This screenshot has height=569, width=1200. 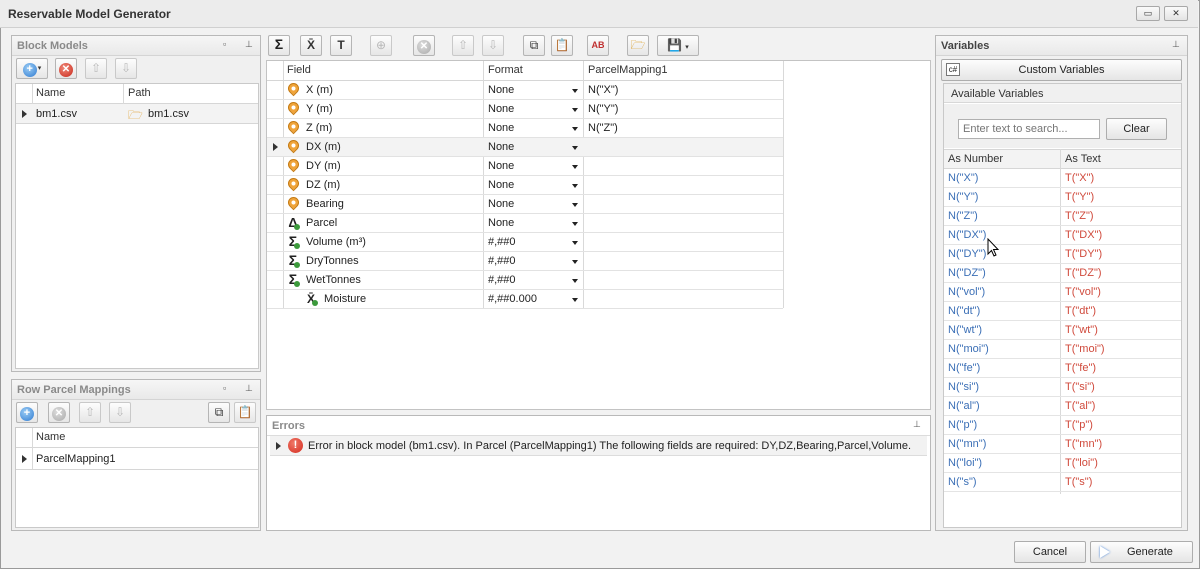 What do you see at coordinates (964, 406) in the screenshot?
I see `variable-as-number: N("al")` at bounding box center [964, 406].